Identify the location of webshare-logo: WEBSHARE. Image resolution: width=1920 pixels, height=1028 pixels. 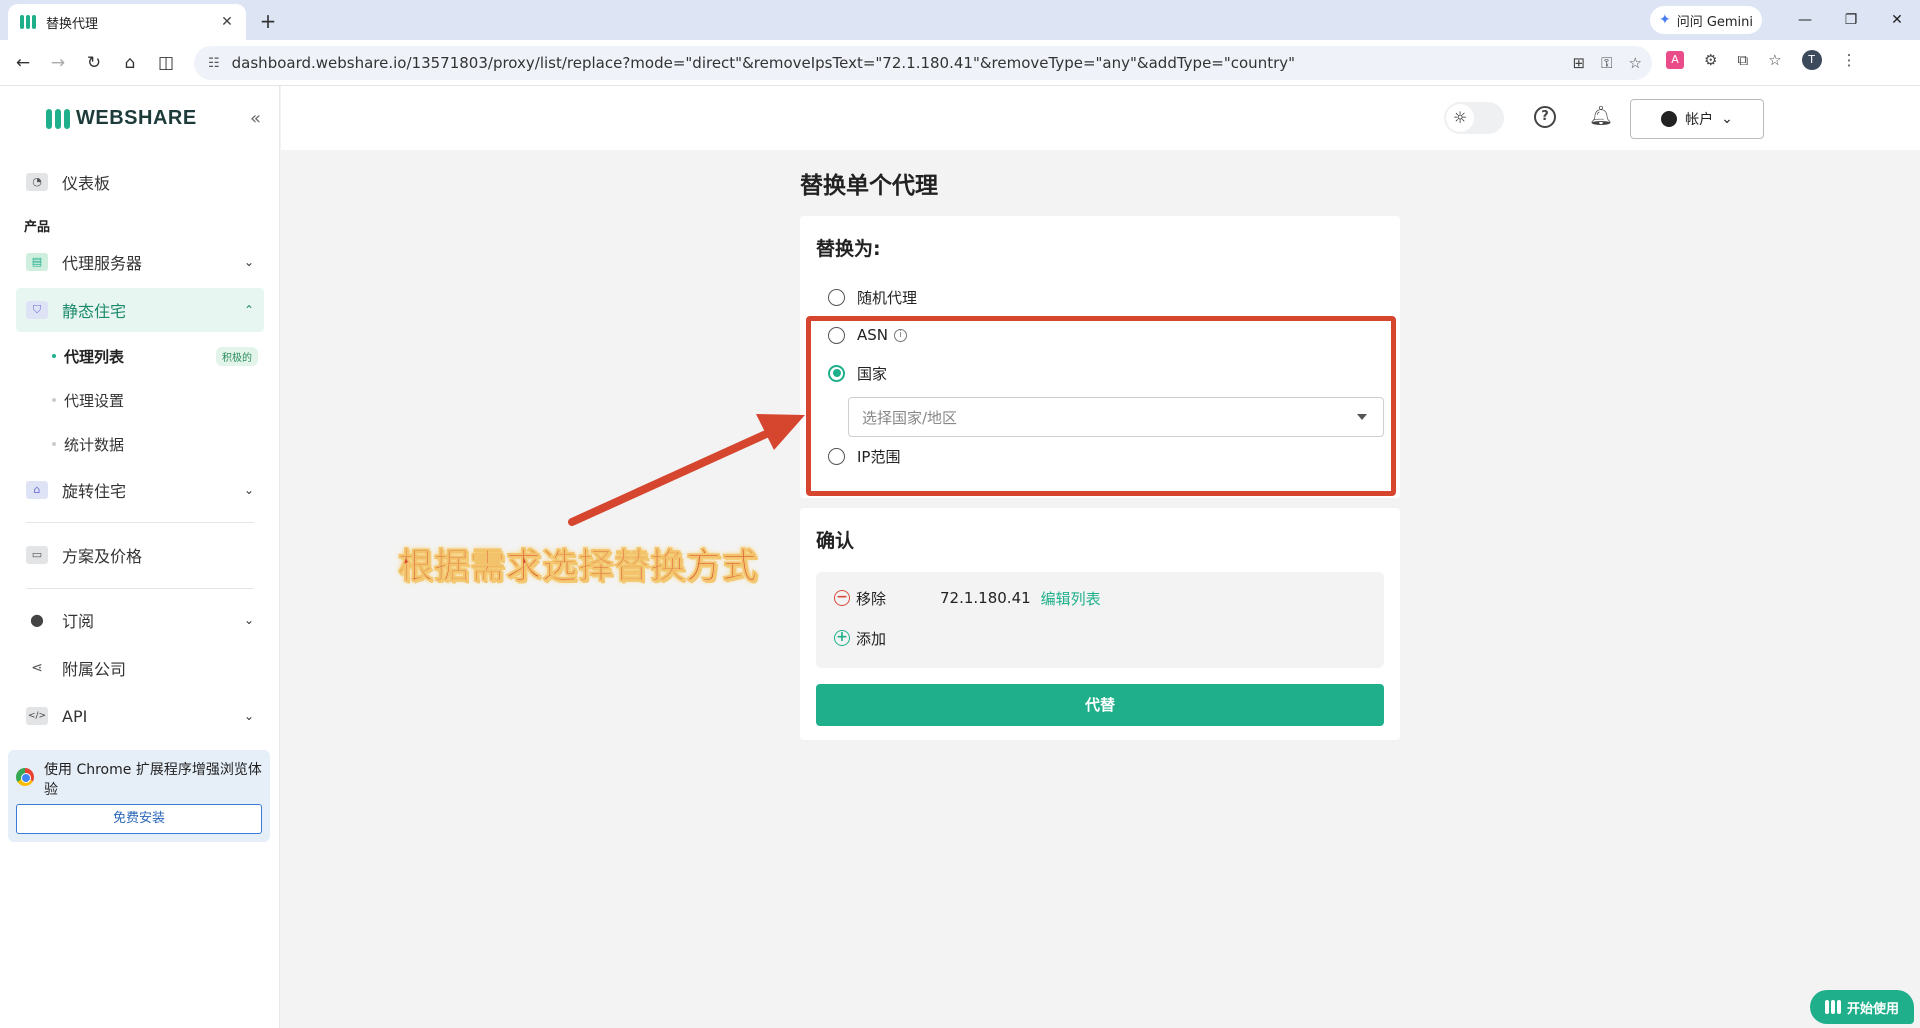
(121, 118).